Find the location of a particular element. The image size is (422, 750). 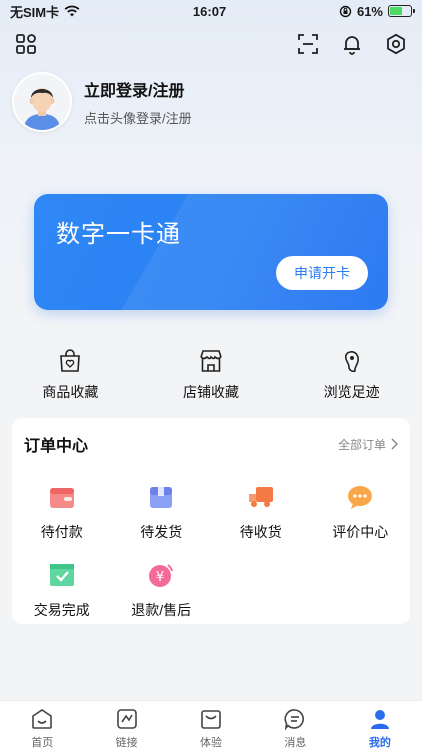

grid-menu-icon is located at coordinates (26, 44).